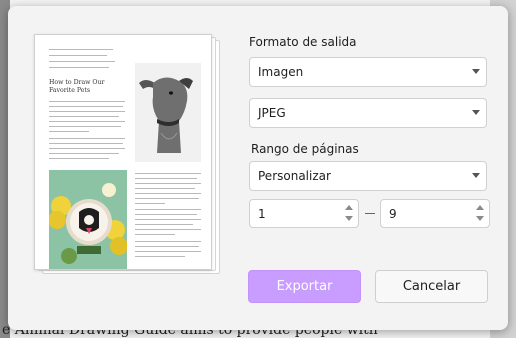  What do you see at coordinates (368, 72) in the screenshot?
I see `output-format-select: Imagen` at bounding box center [368, 72].